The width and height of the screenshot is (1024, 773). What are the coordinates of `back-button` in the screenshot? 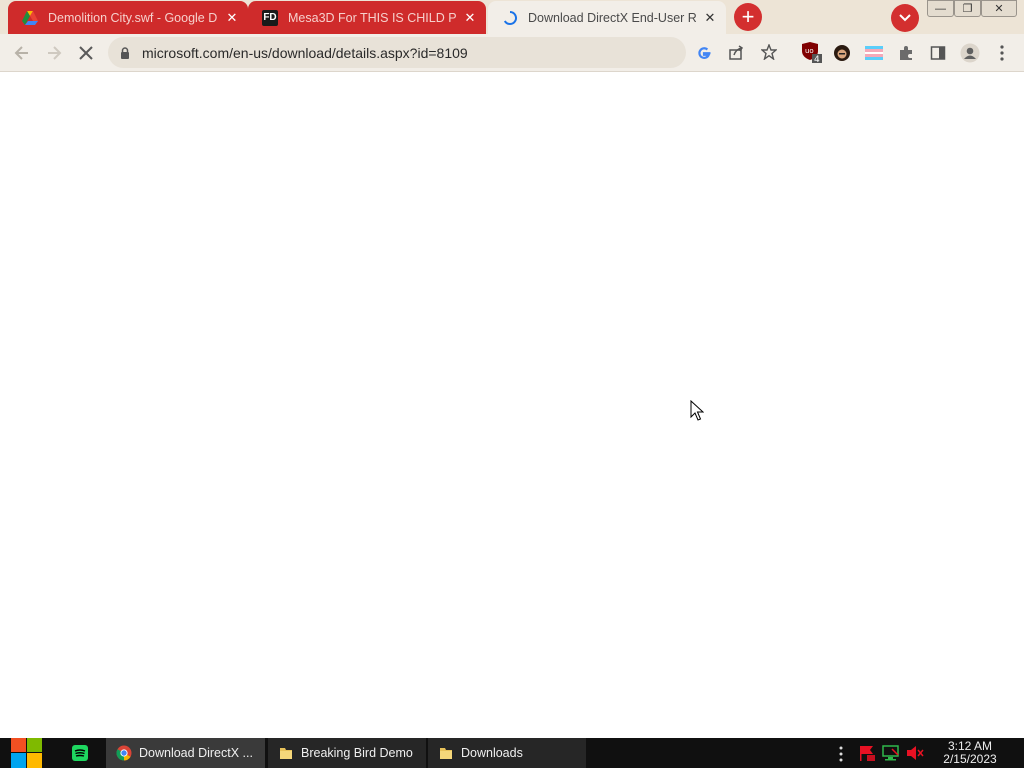 It's located at (22, 53).